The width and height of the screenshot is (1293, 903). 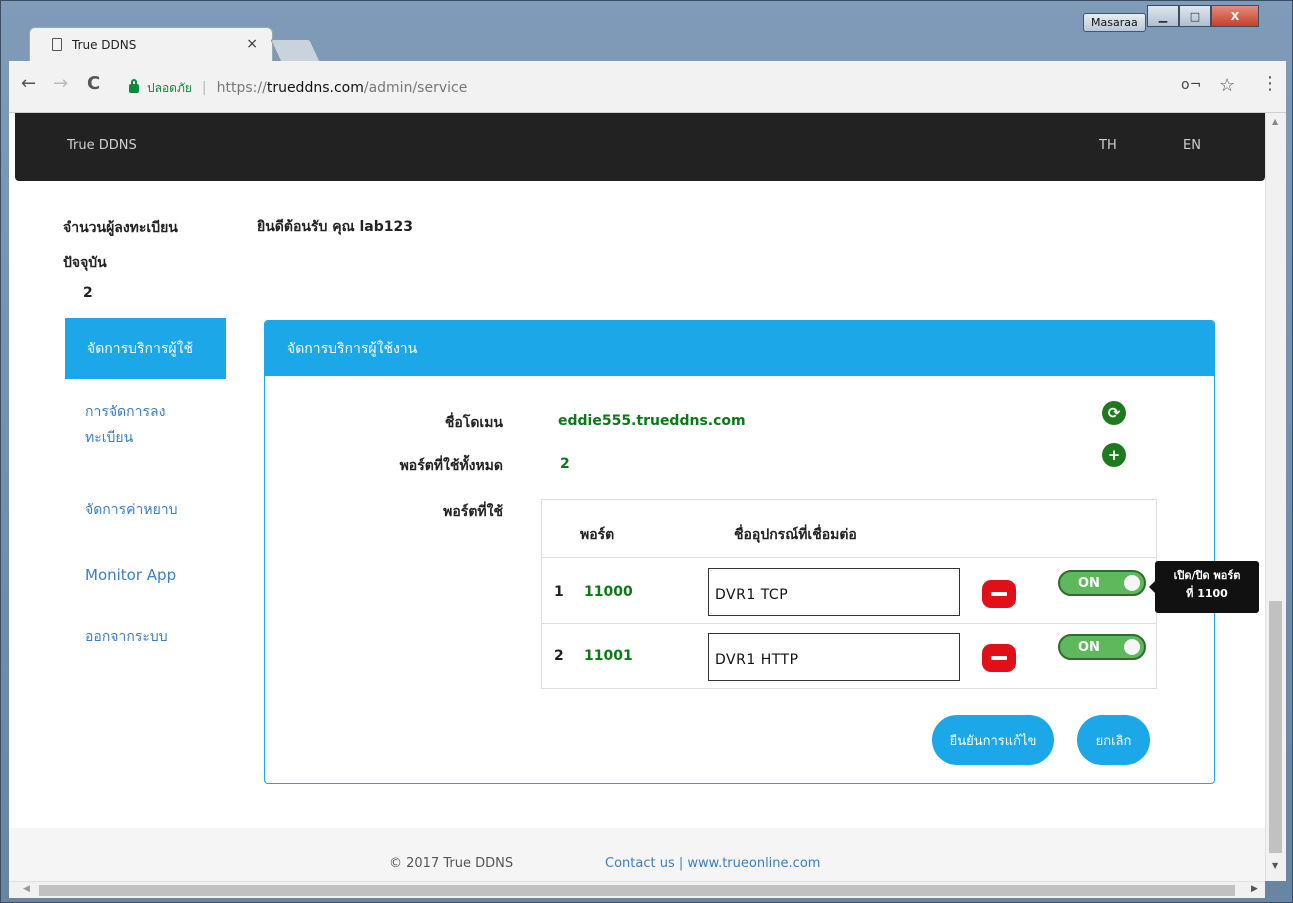 I want to click on scroll-up-icon: ▲, so click(x=1275, y=121).